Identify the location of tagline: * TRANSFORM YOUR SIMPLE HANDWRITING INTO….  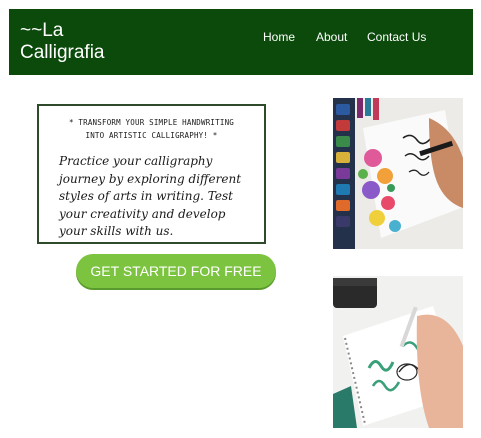
(151, 129).